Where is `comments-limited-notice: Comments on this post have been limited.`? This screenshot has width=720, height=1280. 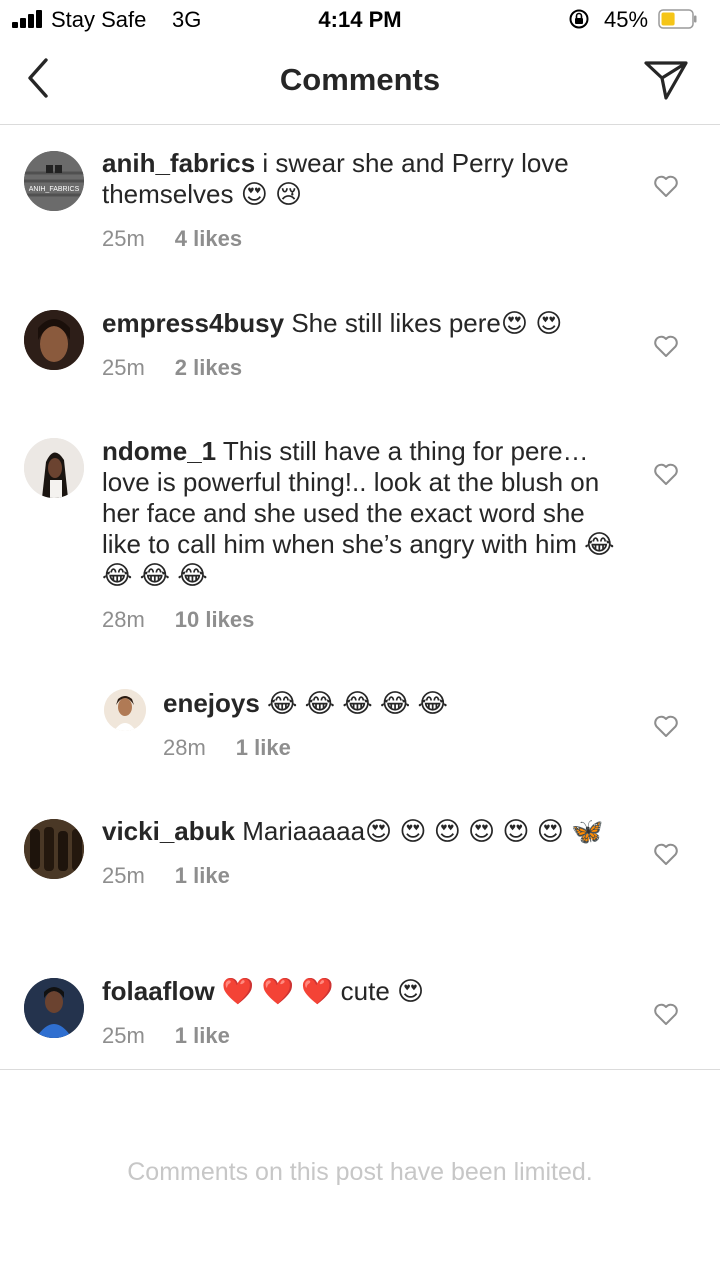
comments-limited-notice: Comments on this post have been limited. is located at coordinates (360, 1172).